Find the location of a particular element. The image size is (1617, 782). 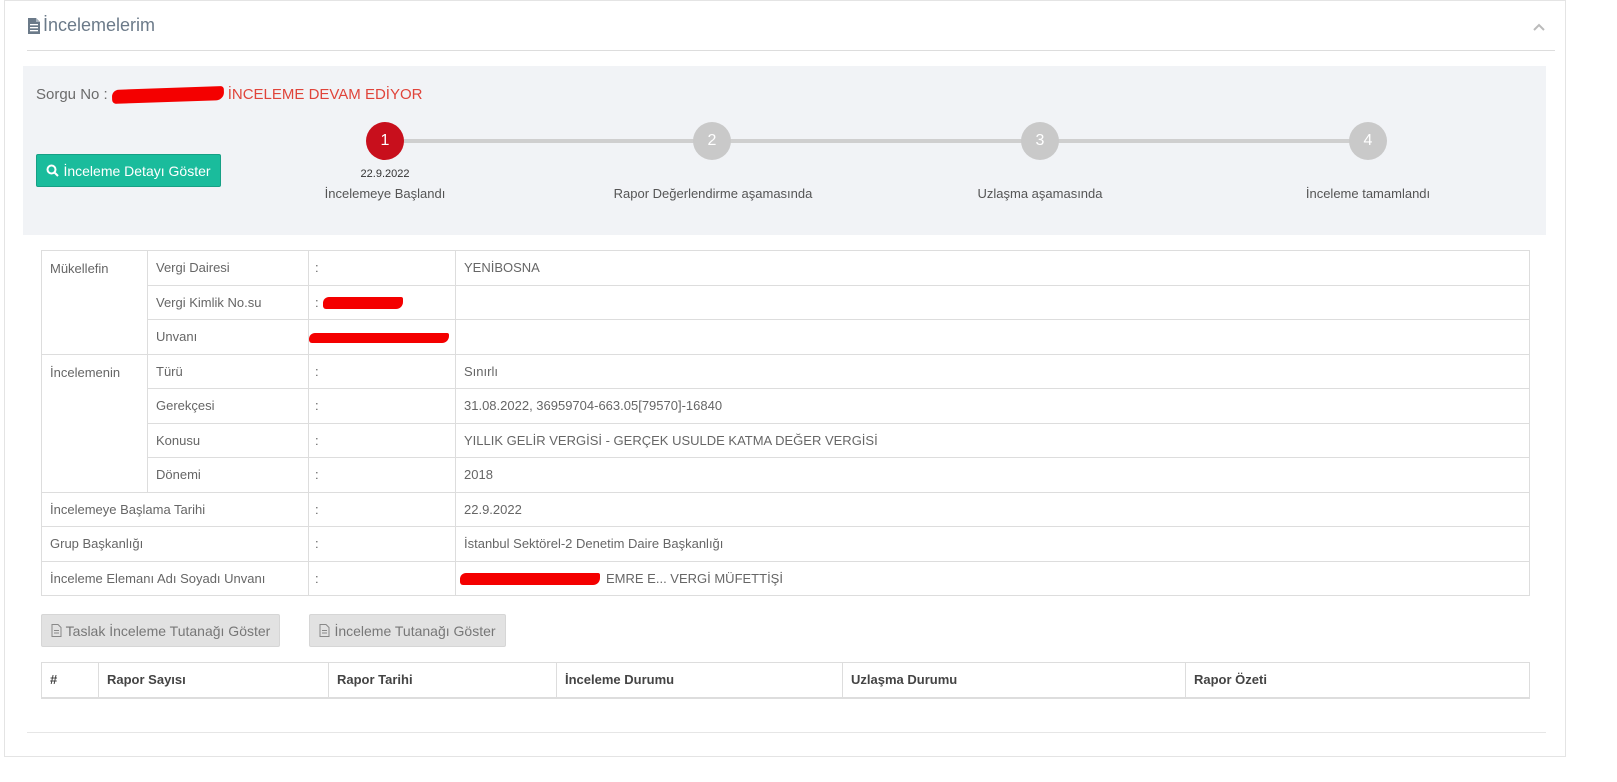

separator is located at coordinates (382, 337).